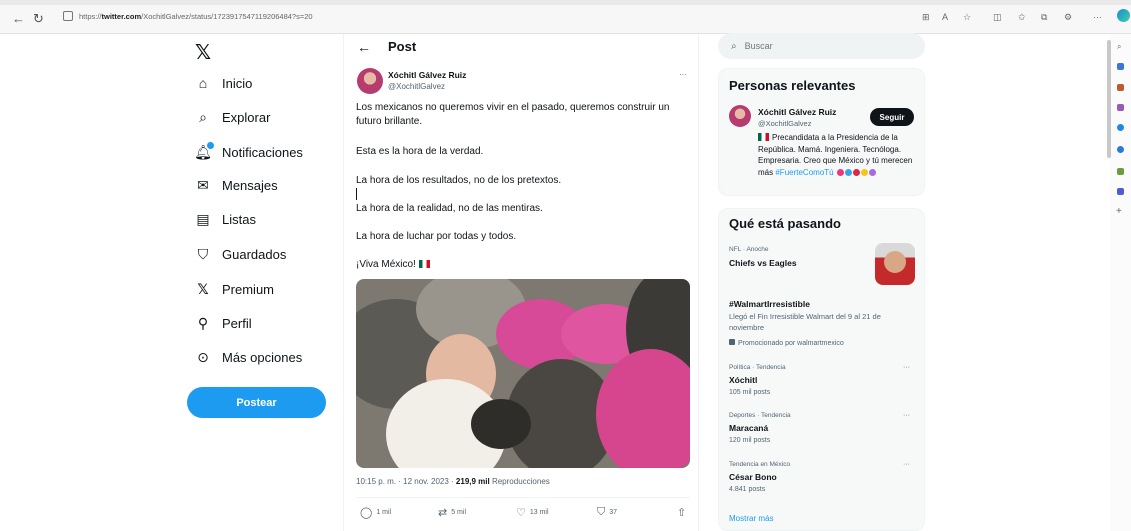 The image size is (1131, 531). I want to click on favorite-star-icon: ☆, so click(967, 17).